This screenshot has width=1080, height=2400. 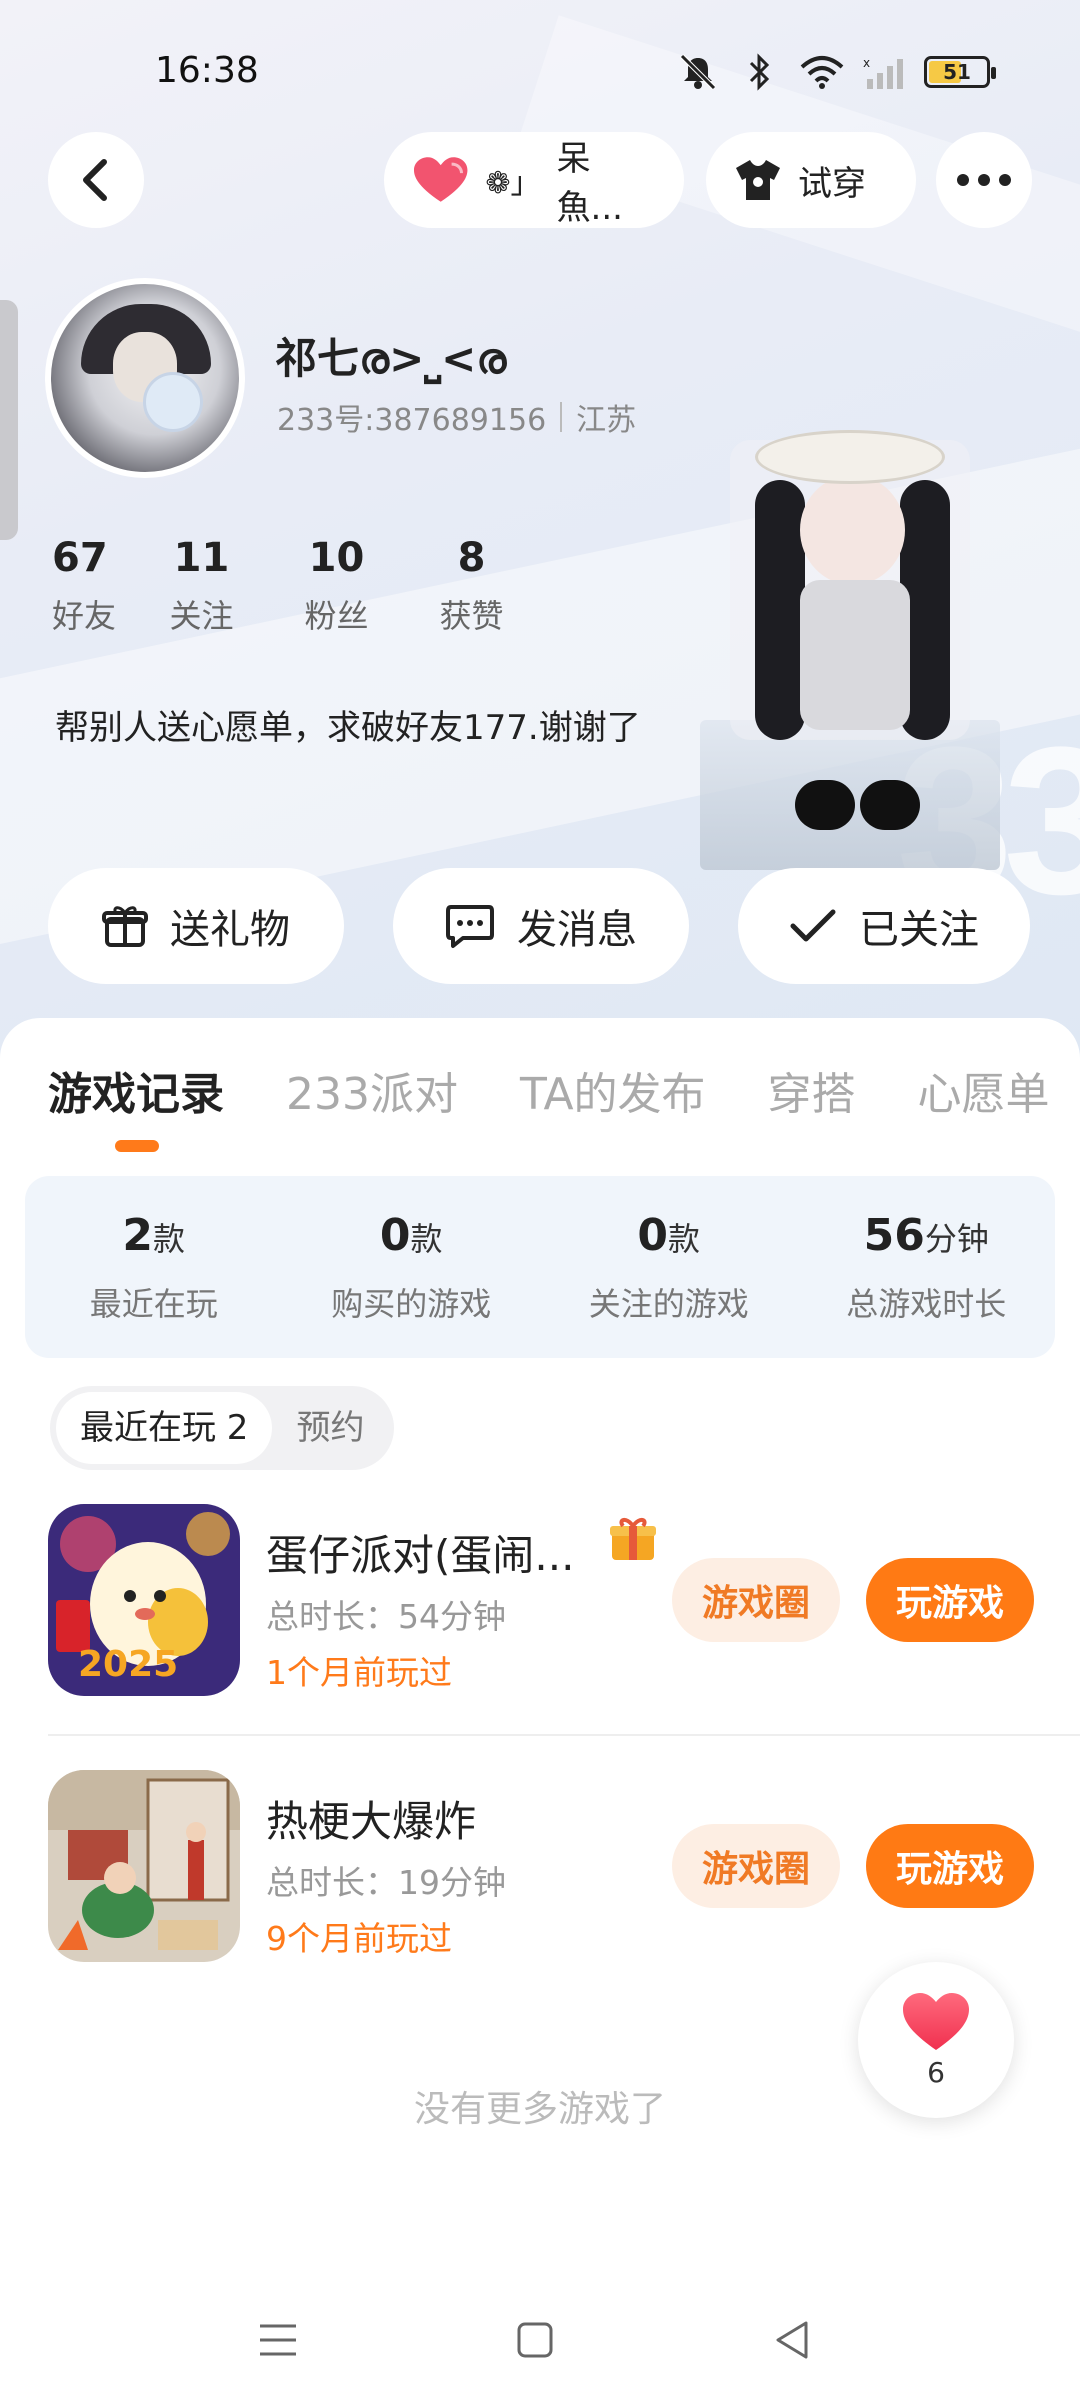 I want to click on menu-nav-button, so click(x=278, y=2340).